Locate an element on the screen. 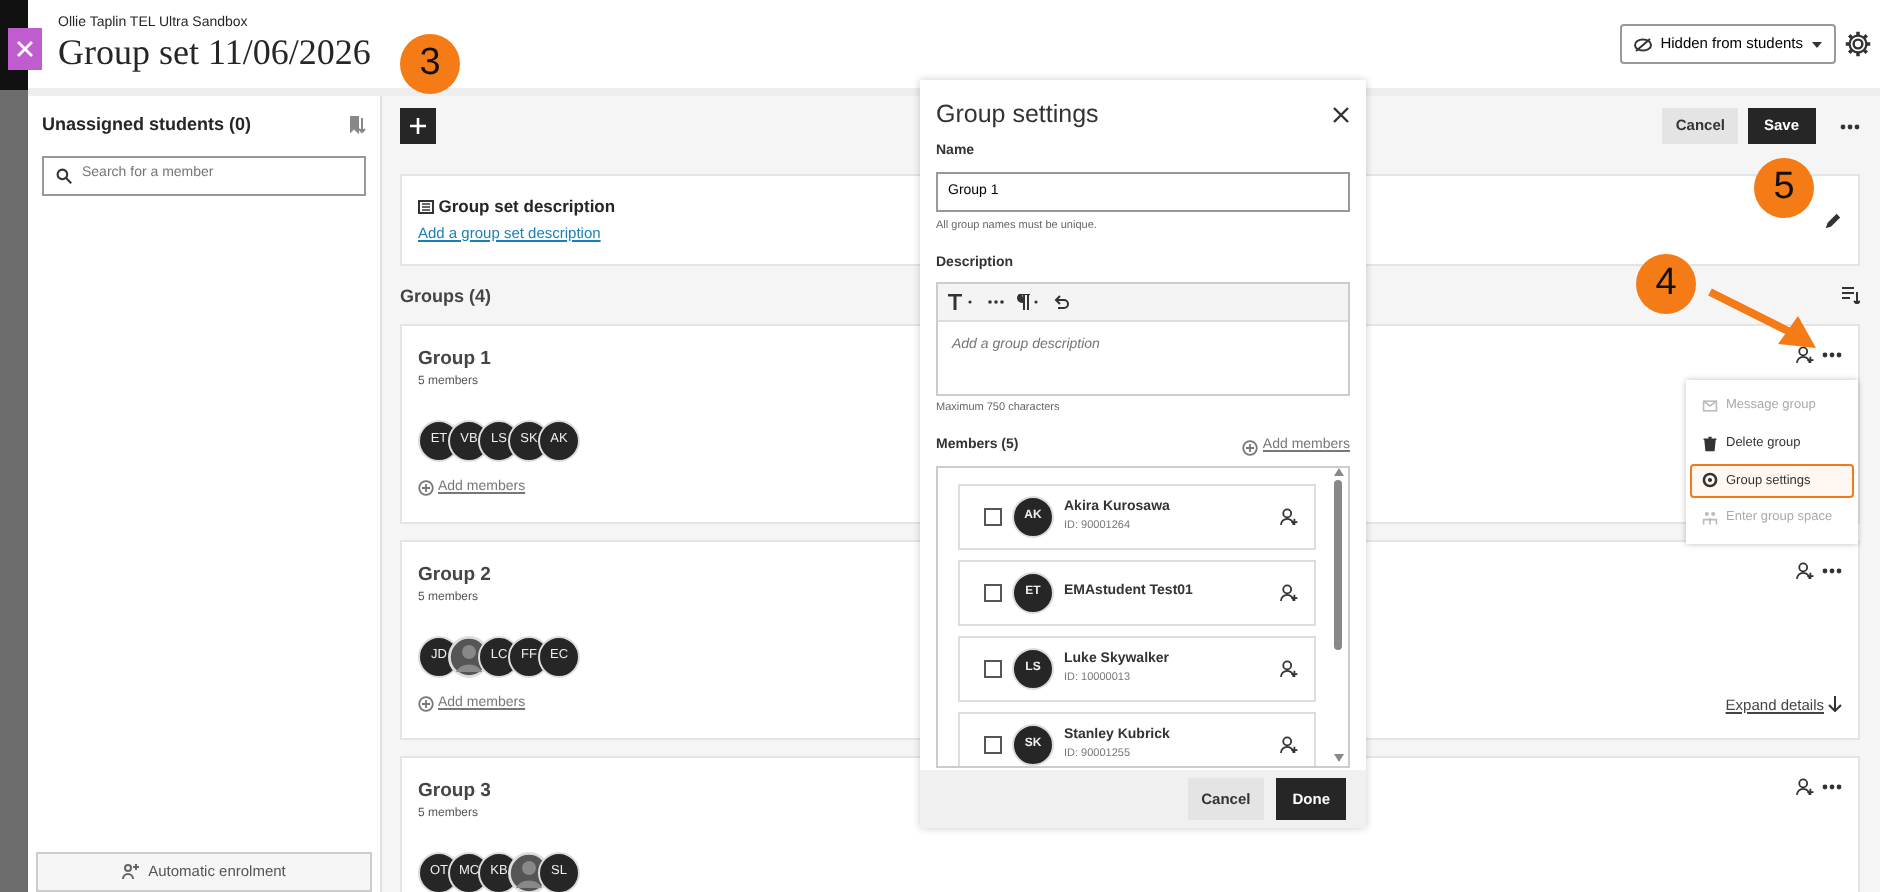 The image size is (1880, 892). scroll-down-icon is located at coordinates (1338, 757).